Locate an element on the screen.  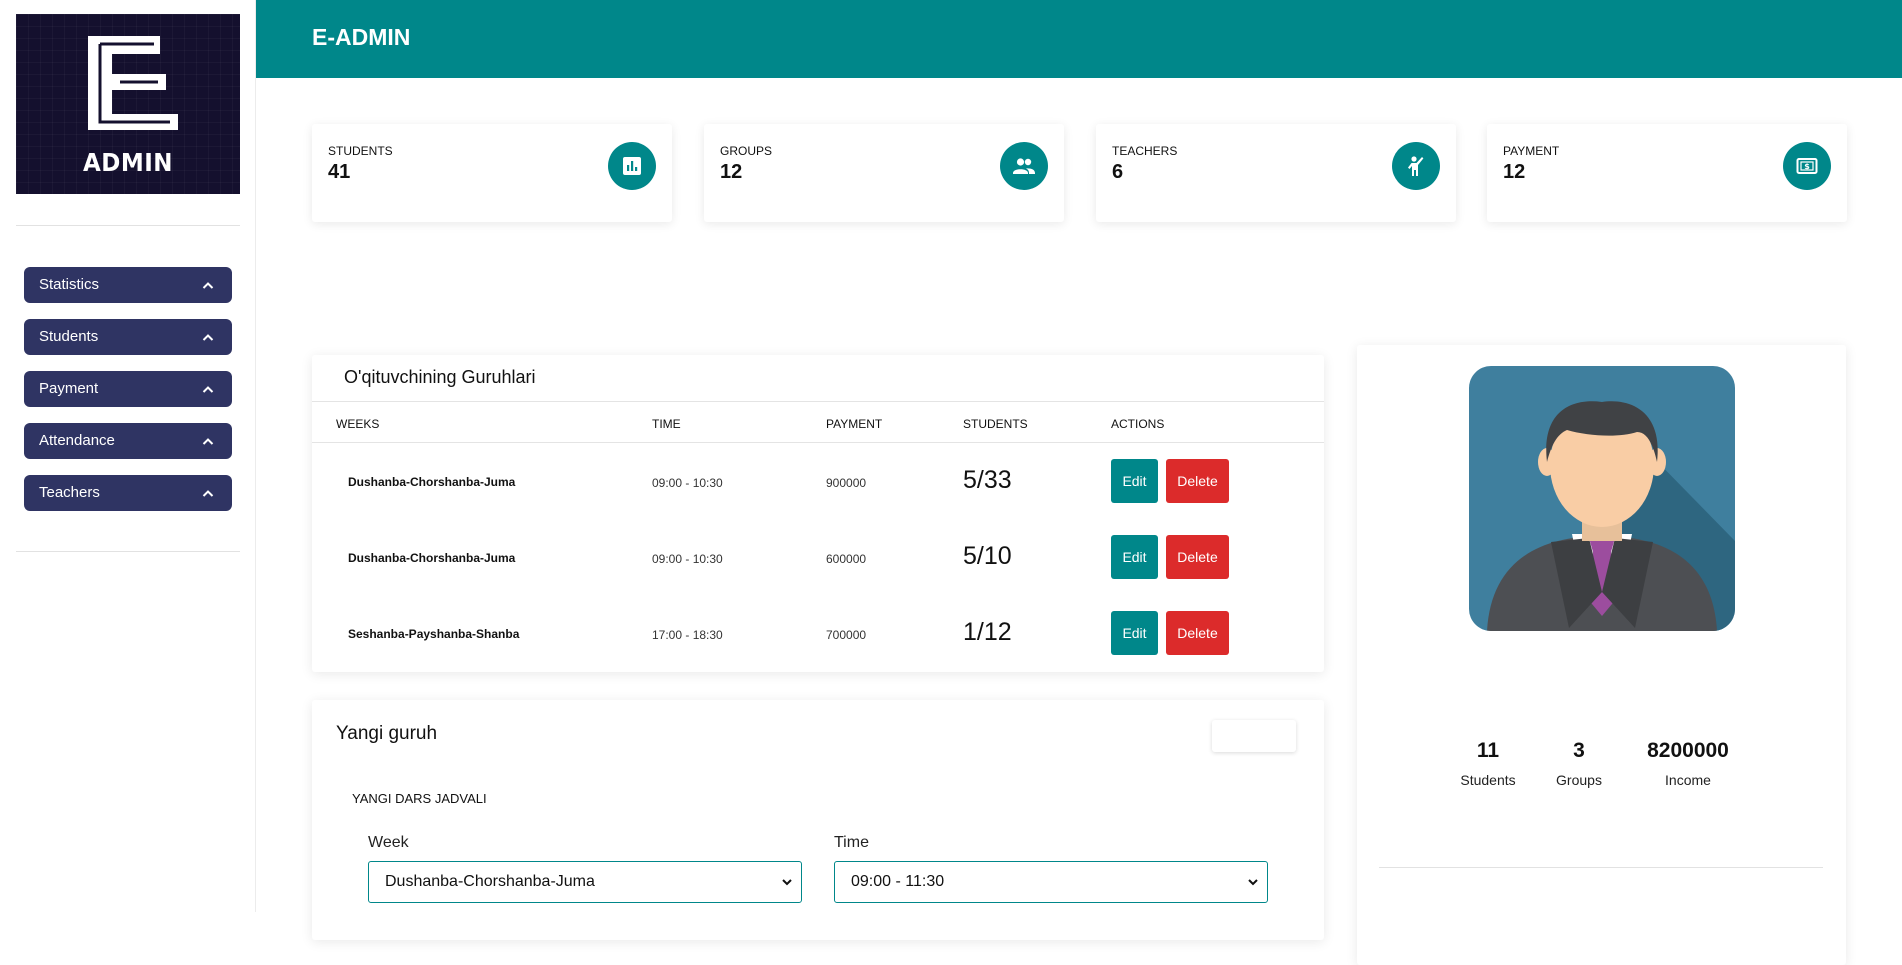
stat-value: 3 is located at coordinates (1579, 750).